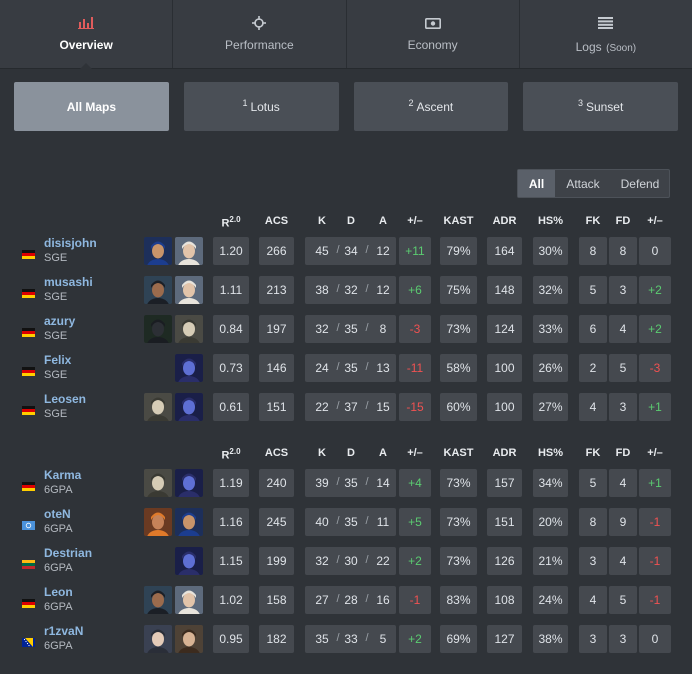  I want to click on stat-acs: 240, so click(276, 483).